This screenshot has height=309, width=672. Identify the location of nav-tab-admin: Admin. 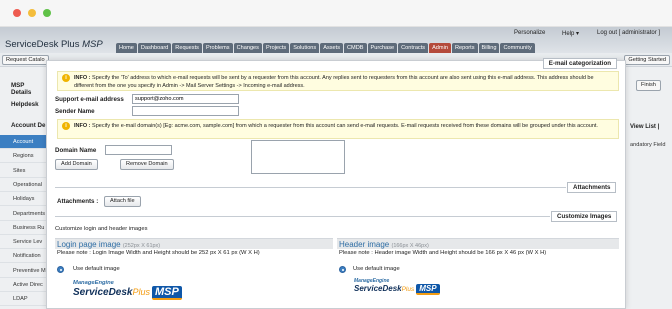
(440, 48).